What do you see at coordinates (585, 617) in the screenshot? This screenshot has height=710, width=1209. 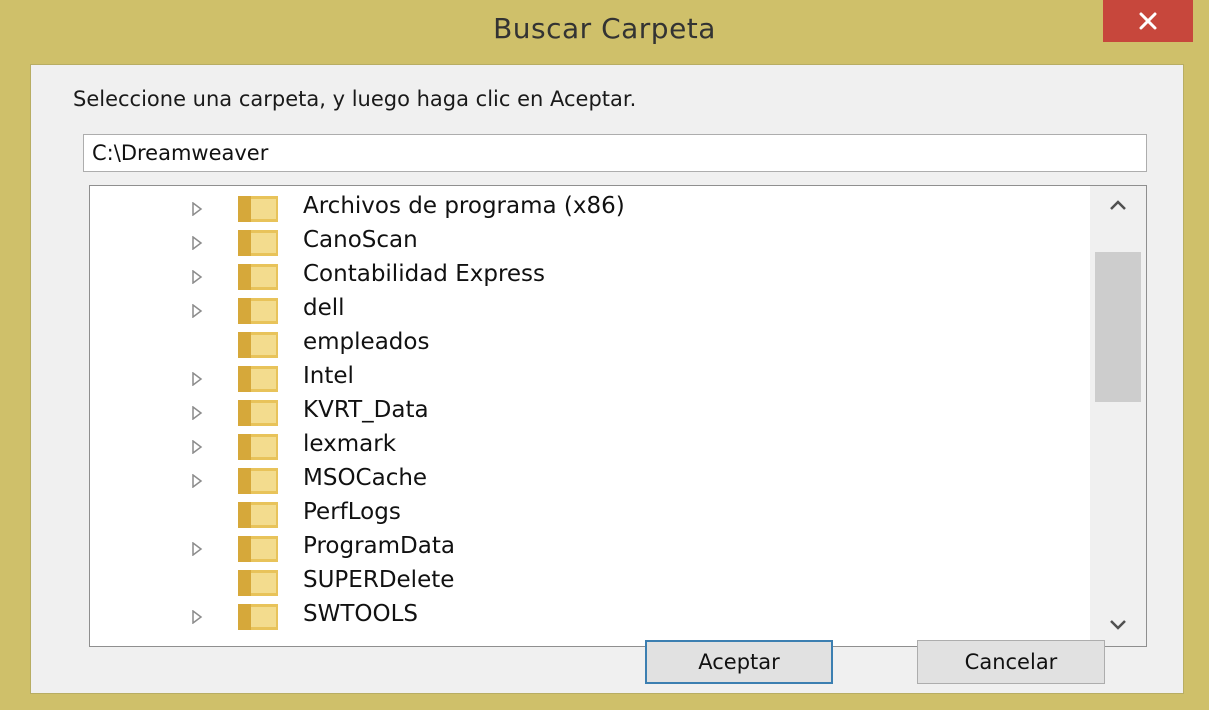 I see `tree-item: SWTOOLS` at bounding box center [585, 617].